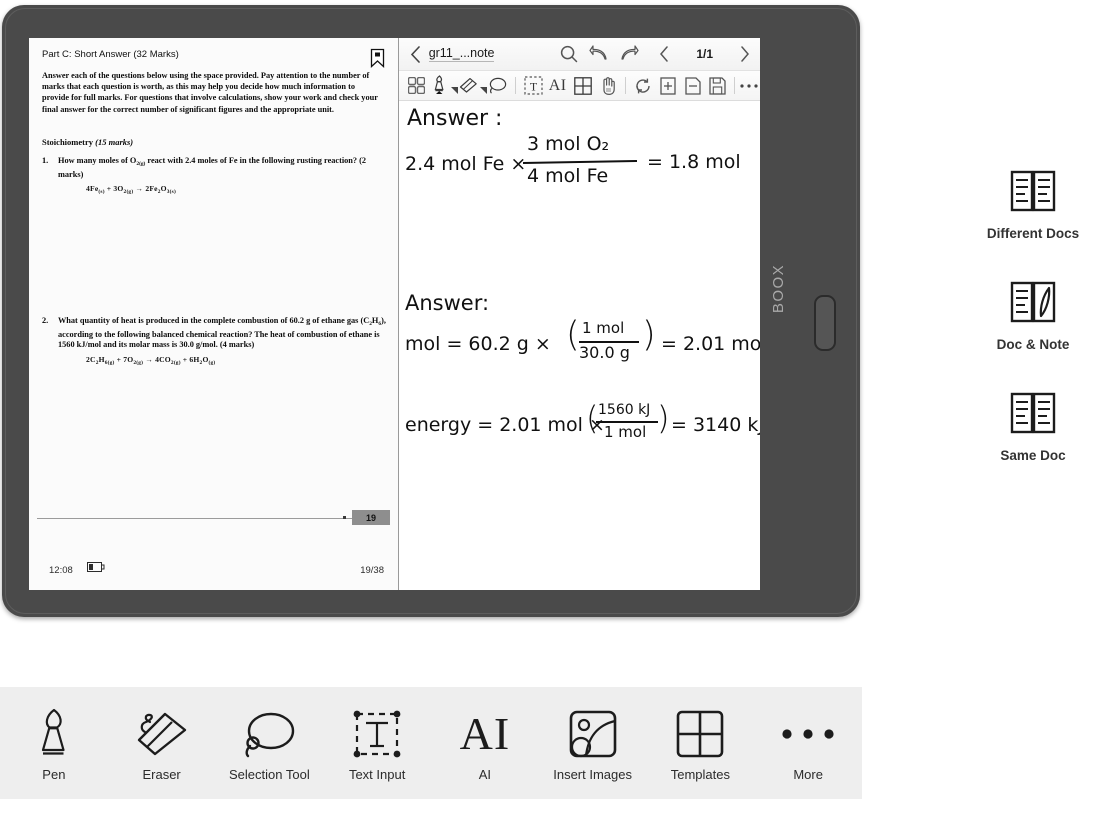 The image size is (1116, 821). Describe the element at coordinates (377, 58) in the screenshot. I see `bookmark-icon` at that location.